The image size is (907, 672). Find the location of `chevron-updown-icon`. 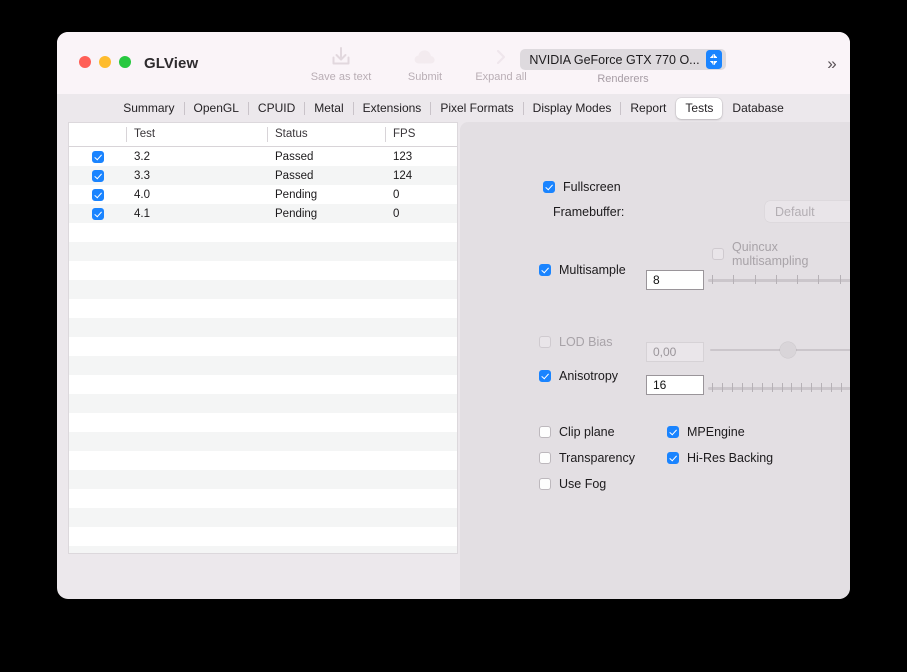

chevron-updown-icon is located at coordinates (713, 59).